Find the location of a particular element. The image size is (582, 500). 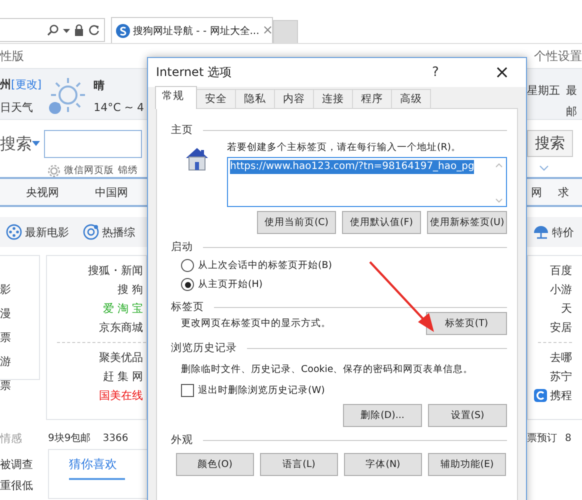

checkbox is located at coordinates (187, 390).